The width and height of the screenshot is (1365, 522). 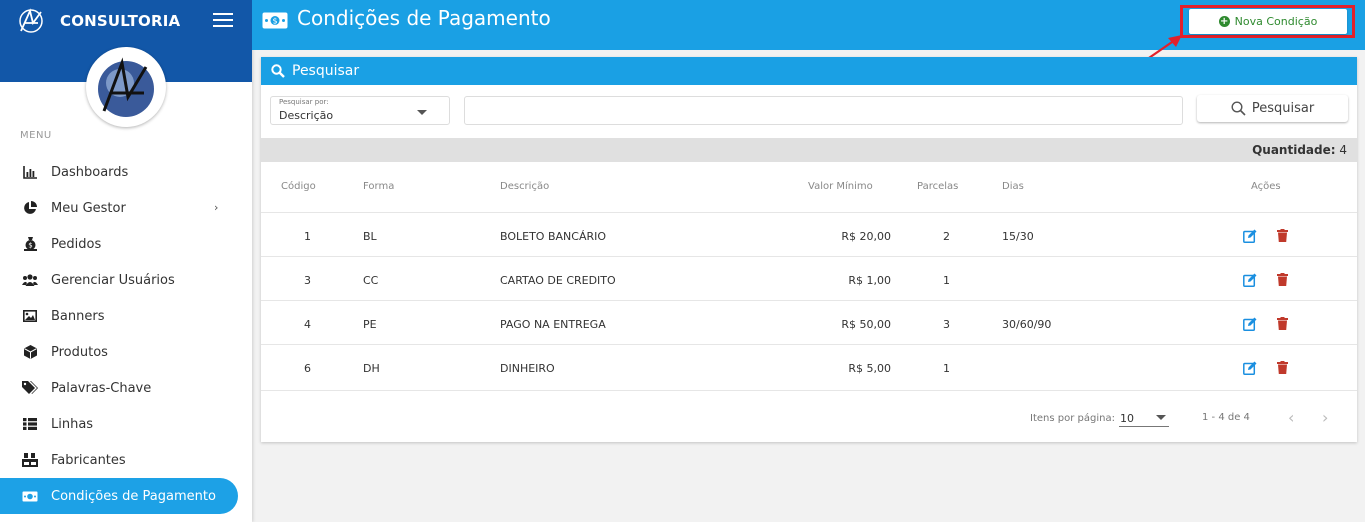 I want to click on column-header-valor-minimo: Valor Mínimo, so click(x=840, y=186).